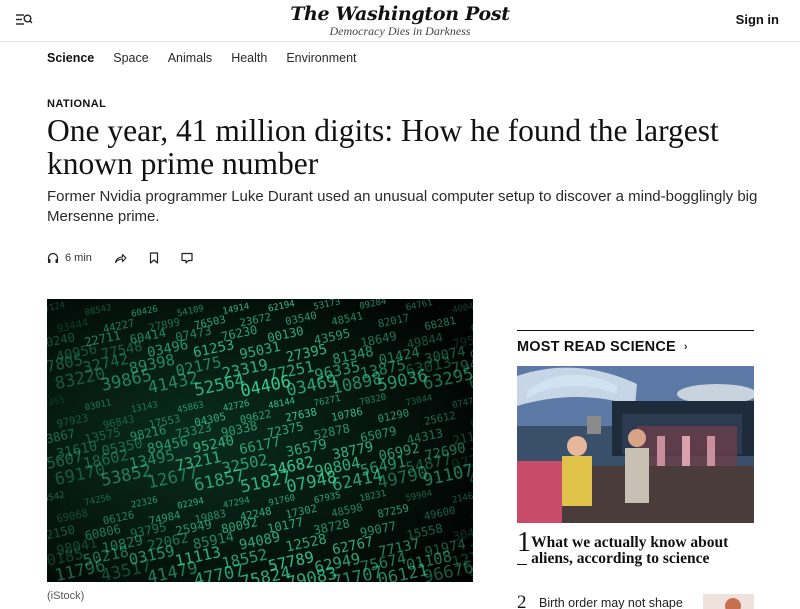 The image size is (800, 609). I want to click on nav-item-science: Science, so click(70, 58).